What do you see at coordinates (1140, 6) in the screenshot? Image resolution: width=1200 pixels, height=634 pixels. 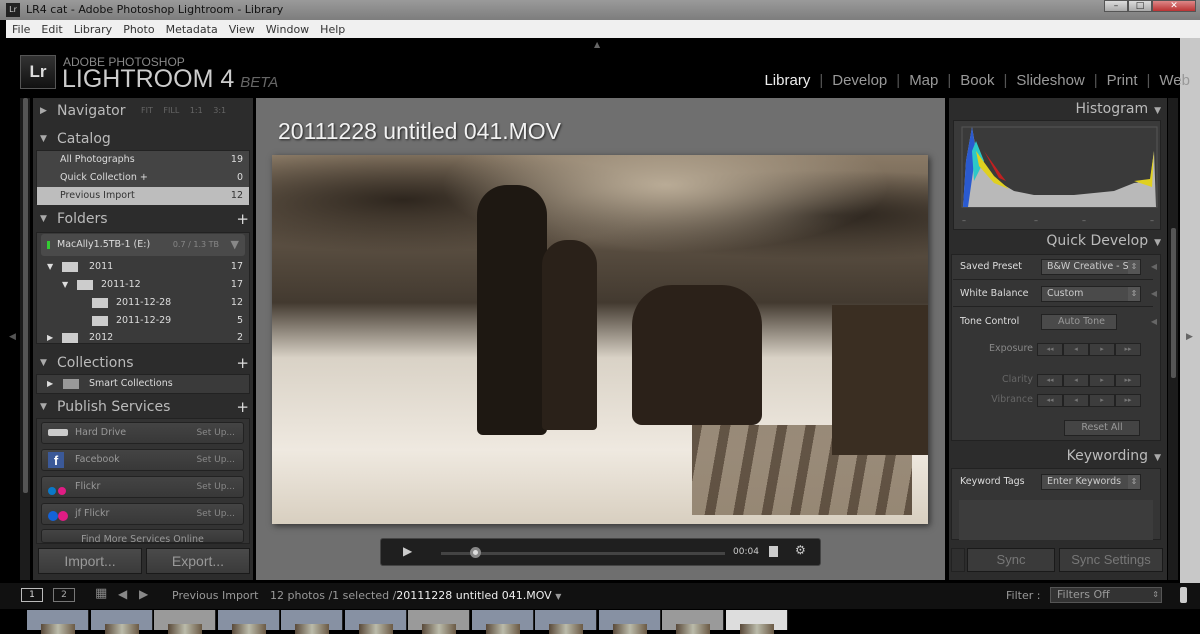 I see `maximize-button: □` at bounding box center [1140, 6].